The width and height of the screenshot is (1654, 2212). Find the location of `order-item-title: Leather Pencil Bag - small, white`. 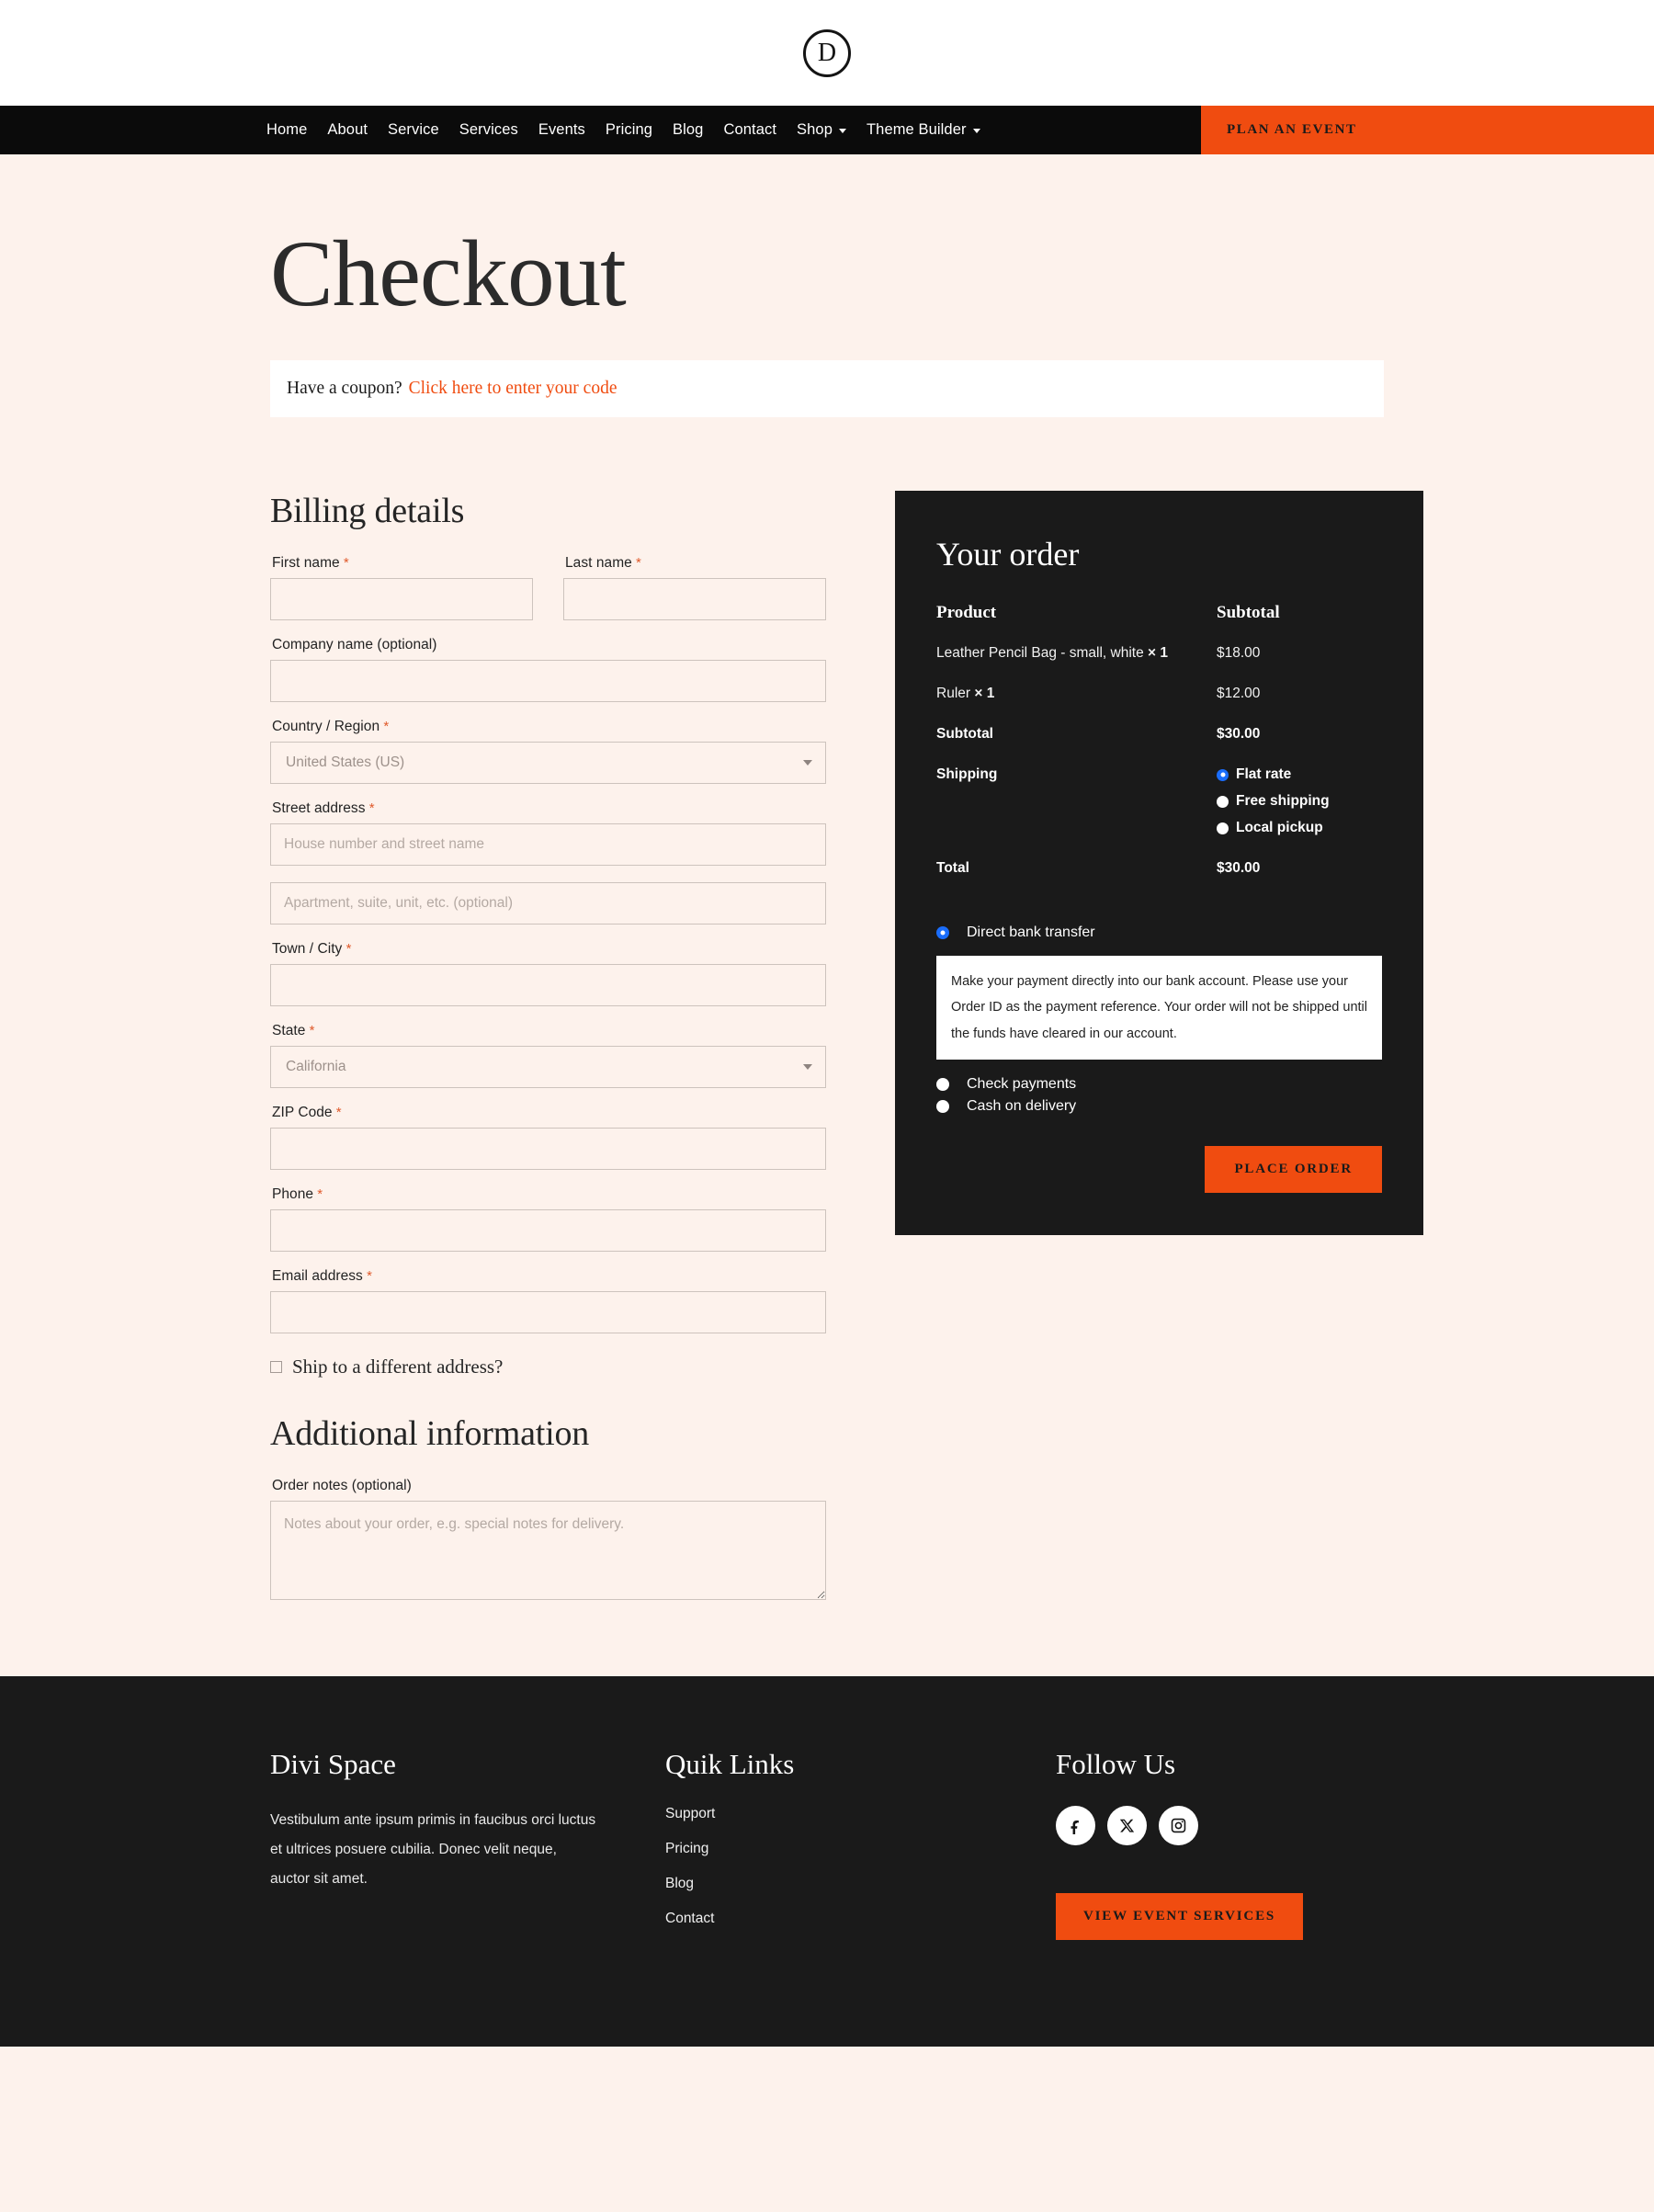

order-item-title: Leather Pencil Bag - small, white is located at coordinates (1040, 654).